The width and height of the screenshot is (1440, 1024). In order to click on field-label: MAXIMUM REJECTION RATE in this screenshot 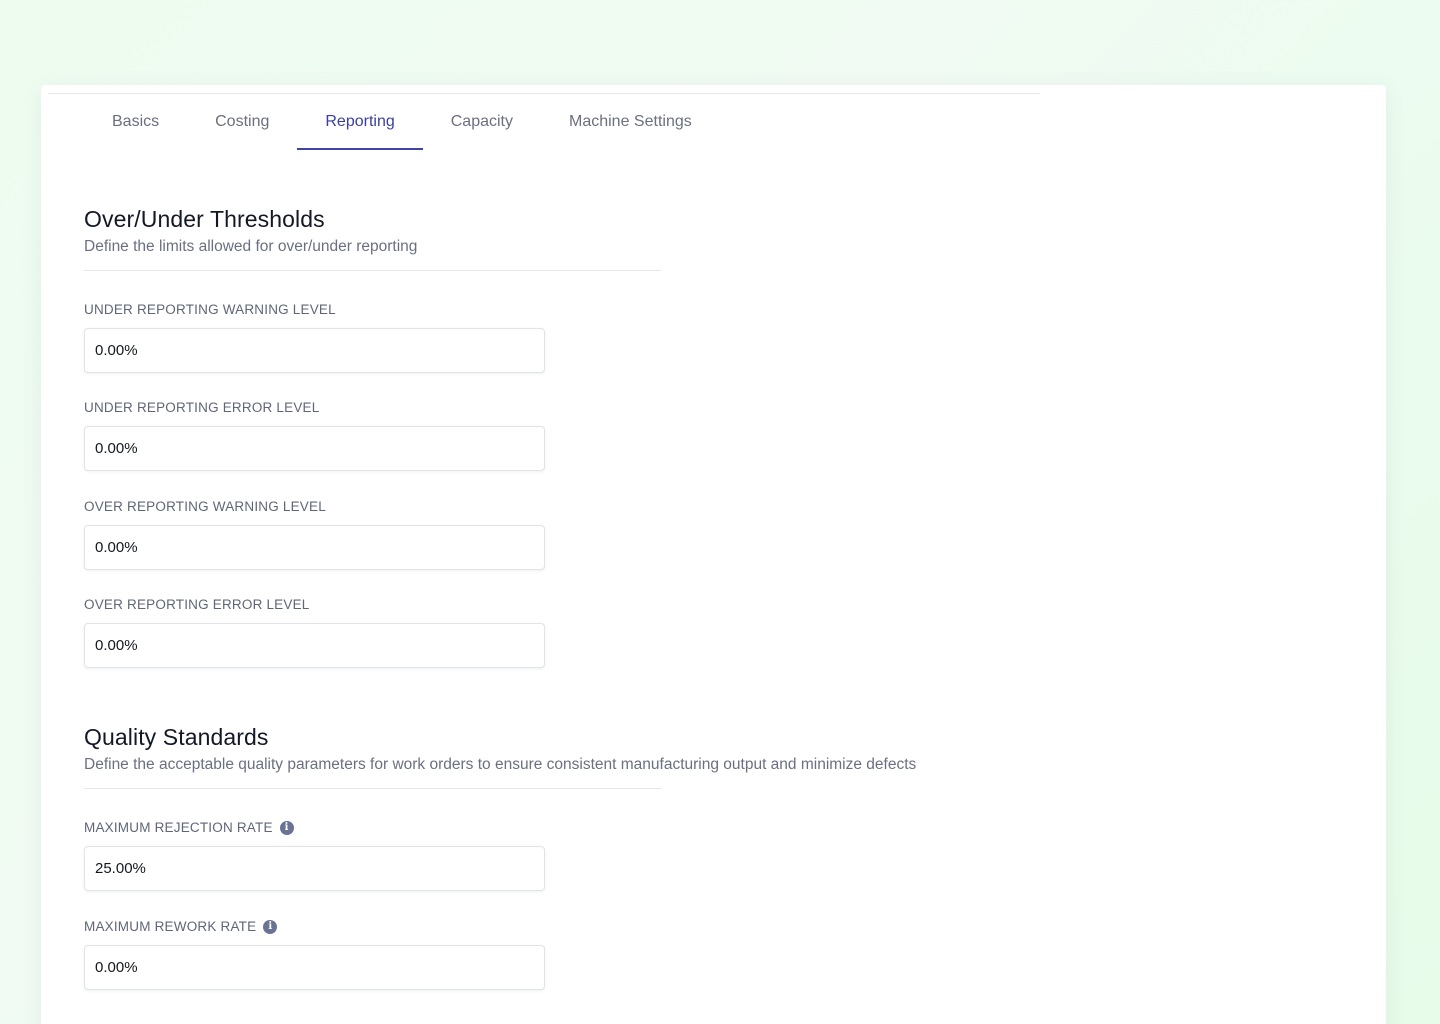, I will do `click(178, 827)`.